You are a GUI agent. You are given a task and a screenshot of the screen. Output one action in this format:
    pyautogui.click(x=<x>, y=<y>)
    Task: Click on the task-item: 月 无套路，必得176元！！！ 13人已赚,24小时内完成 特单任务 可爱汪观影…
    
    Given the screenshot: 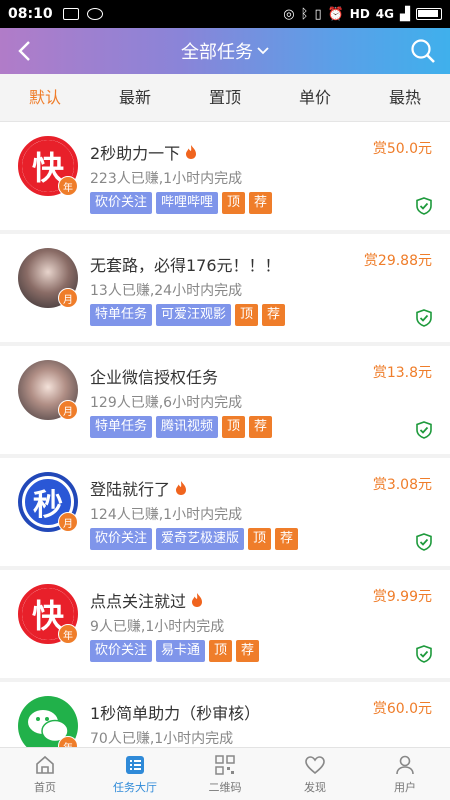 What is the action you would take?
    pyautogui.click(x=225, y=288)
    